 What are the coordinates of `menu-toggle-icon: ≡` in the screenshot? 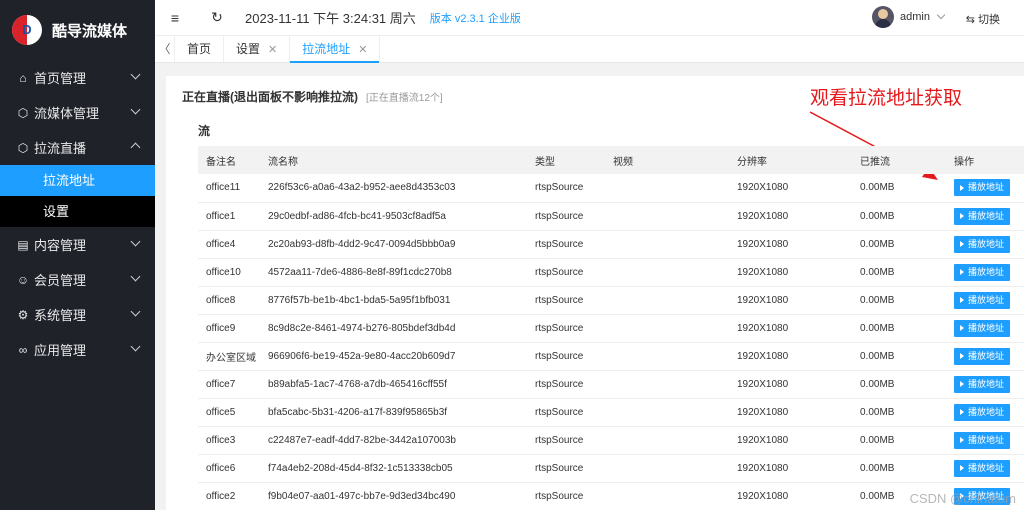 It's located at (175, 18).